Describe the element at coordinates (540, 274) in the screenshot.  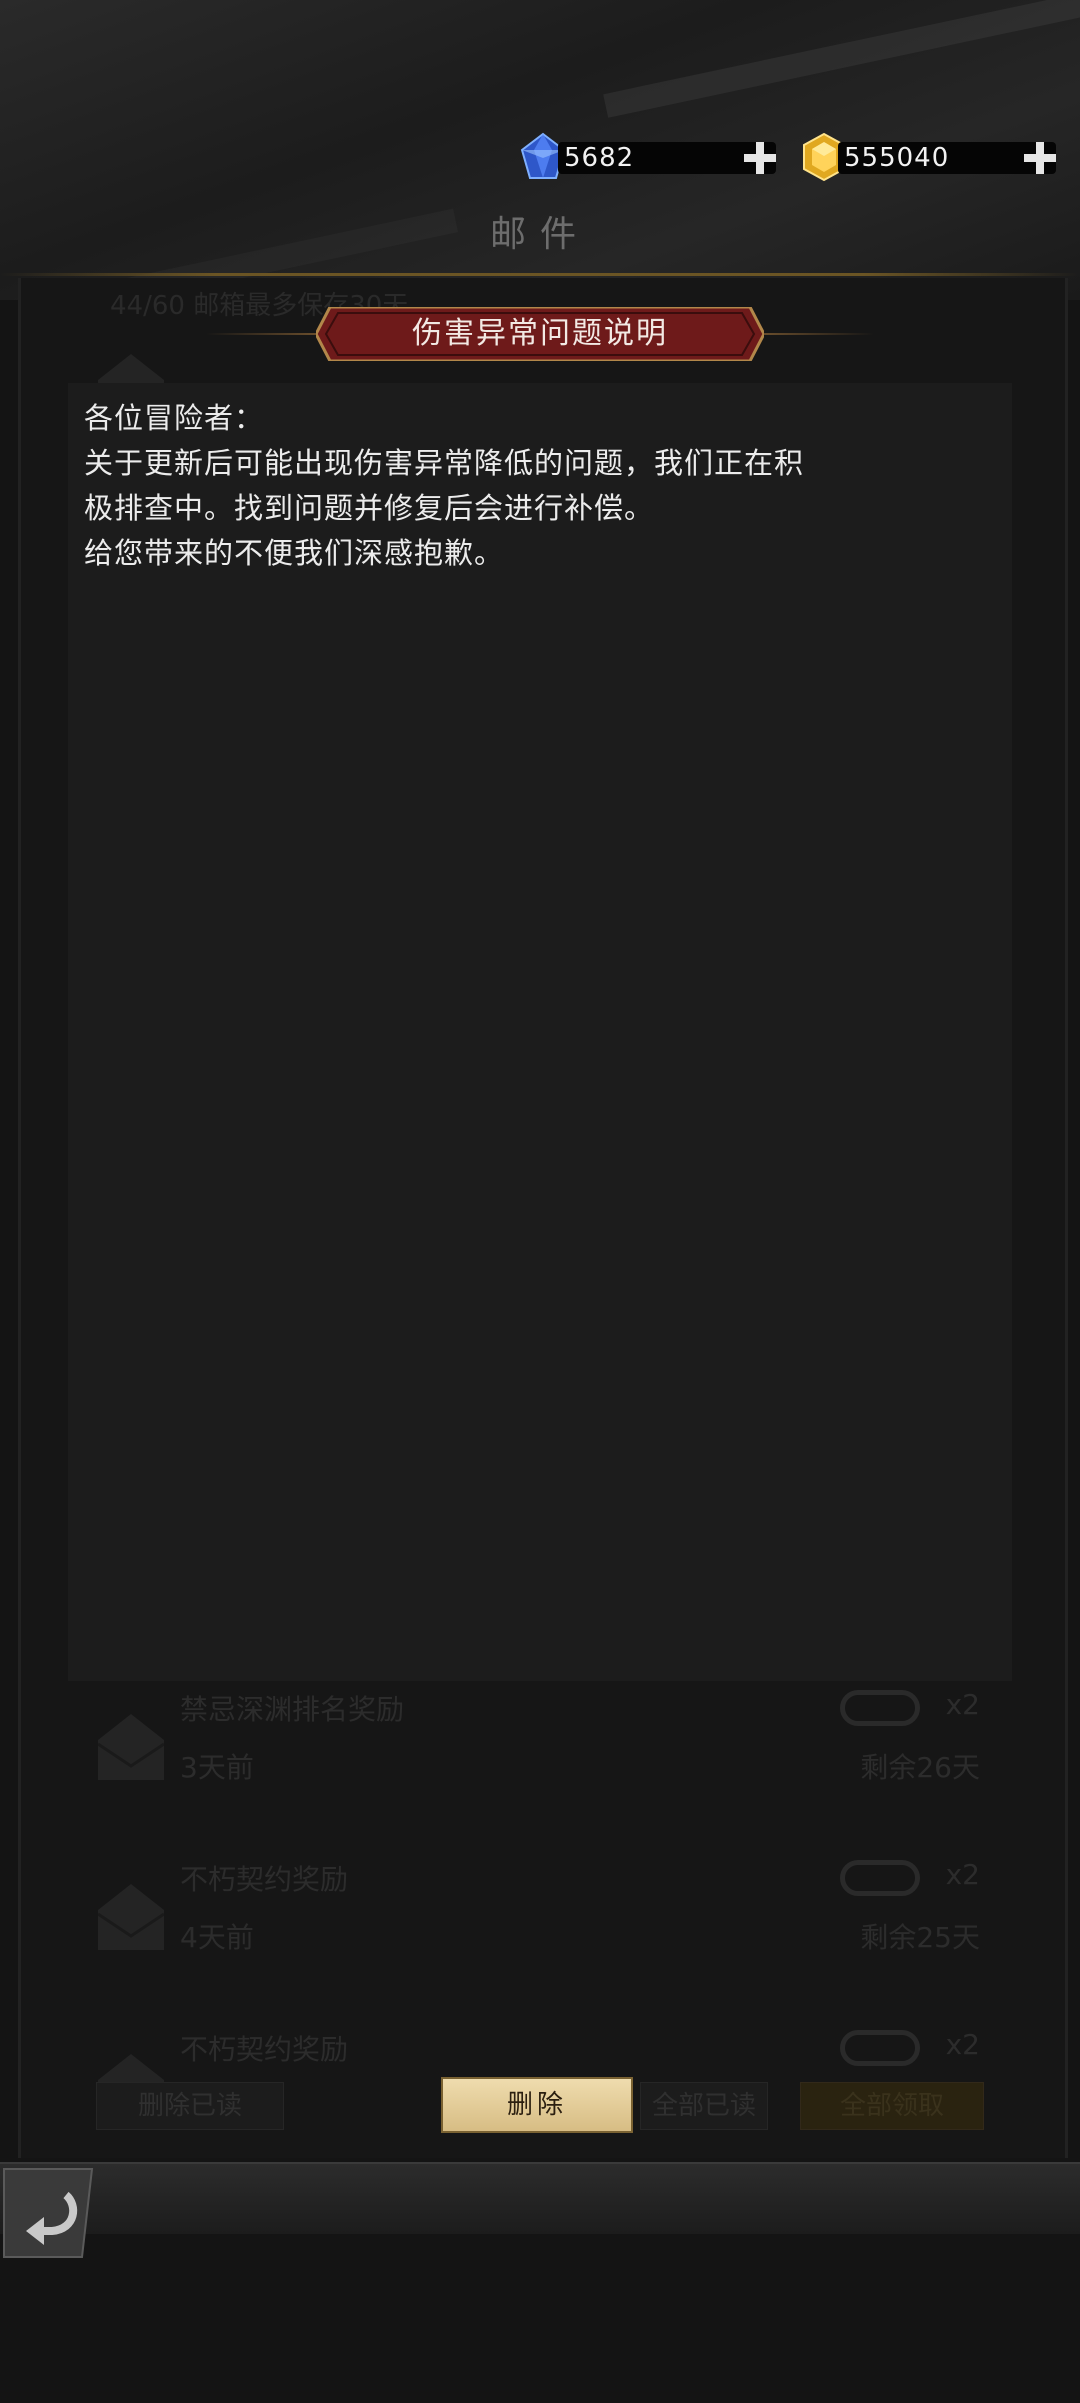
I see `title-divider` at that location.